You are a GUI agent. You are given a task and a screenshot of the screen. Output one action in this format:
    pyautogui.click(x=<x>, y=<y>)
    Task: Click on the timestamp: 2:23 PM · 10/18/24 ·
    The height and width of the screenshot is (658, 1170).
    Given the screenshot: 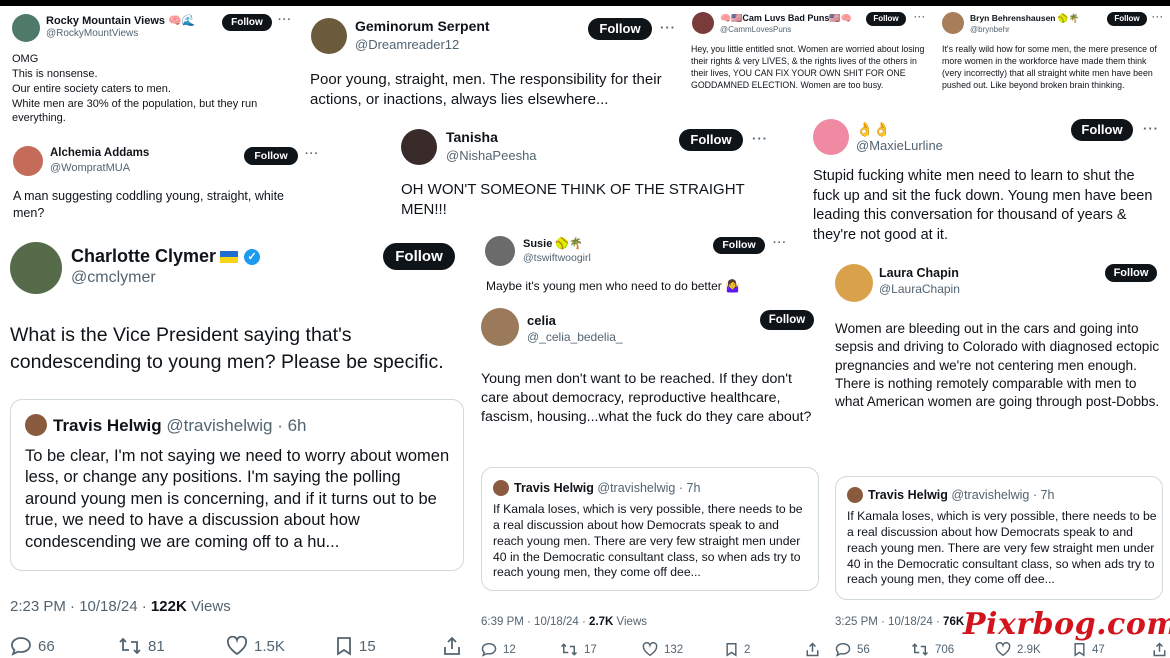 What is the action you would take?
    pyautogui.click(x=80, y=606)
    